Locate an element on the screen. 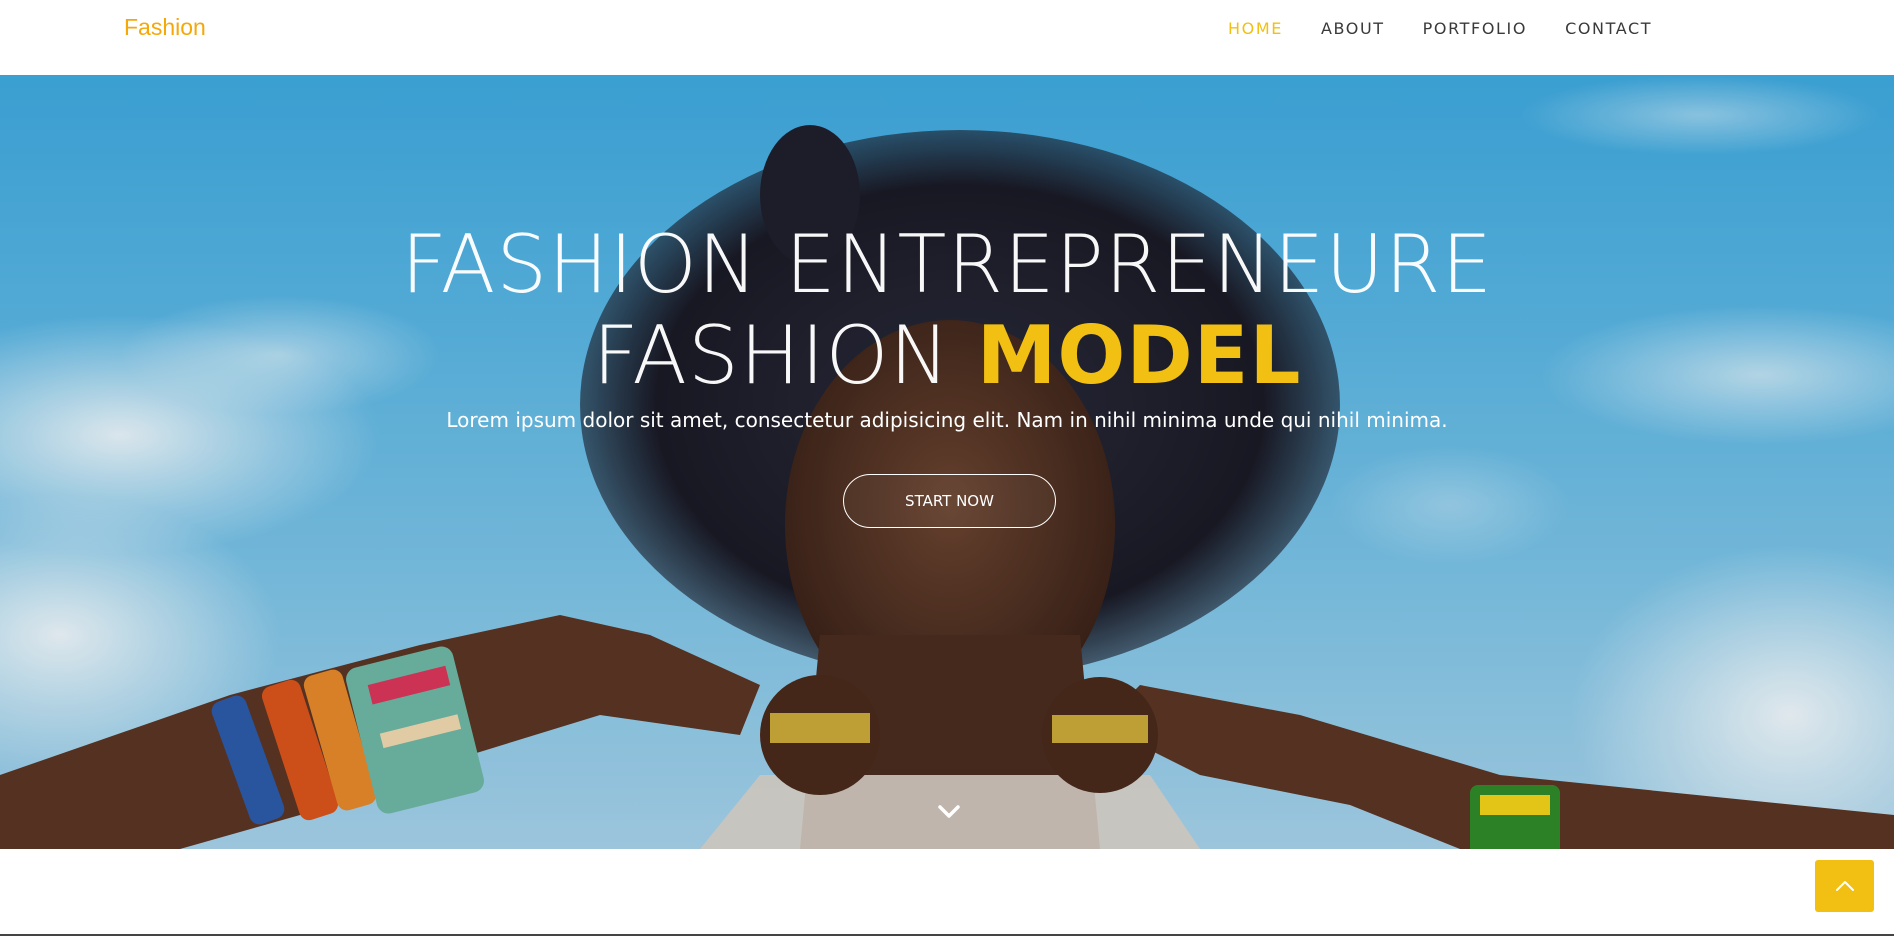  scroll-down-button is located at coordinates (949, 811).